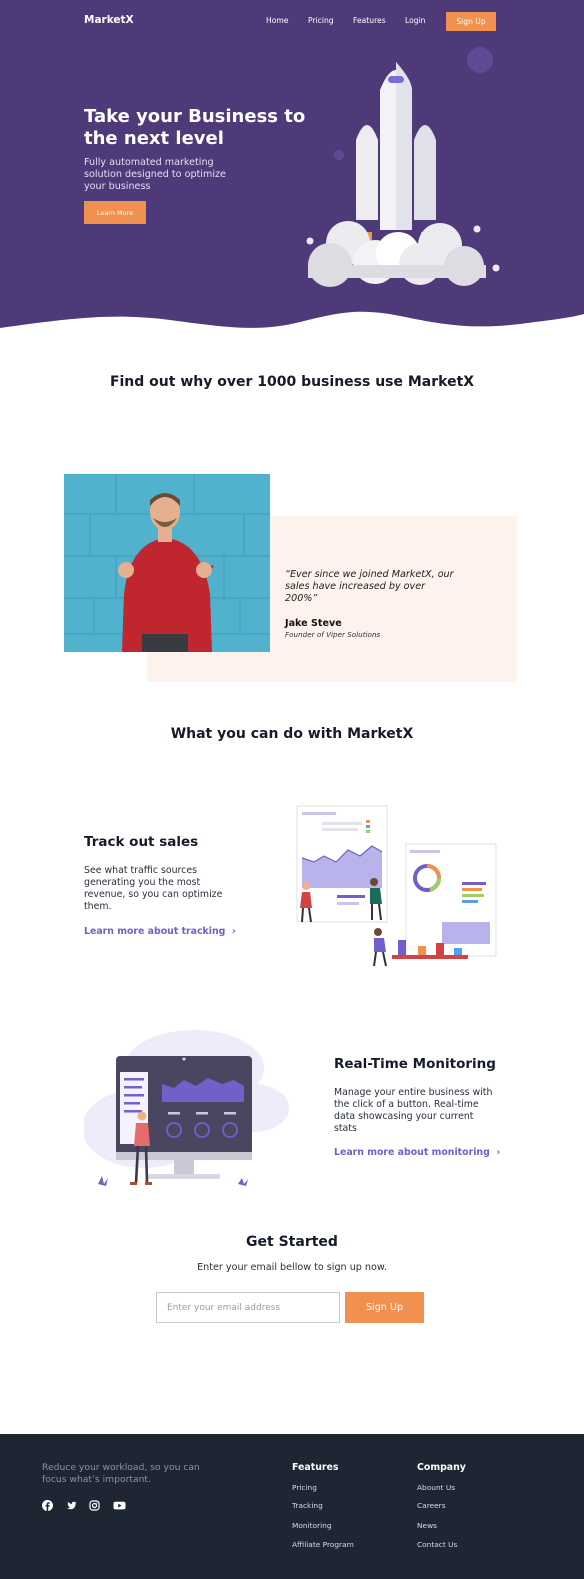 The image size is (584, 1579). What do you see at coordinates (292, 328) in the screenshot?
I see `hero-wave-divider` at bounding box center [292, 328].